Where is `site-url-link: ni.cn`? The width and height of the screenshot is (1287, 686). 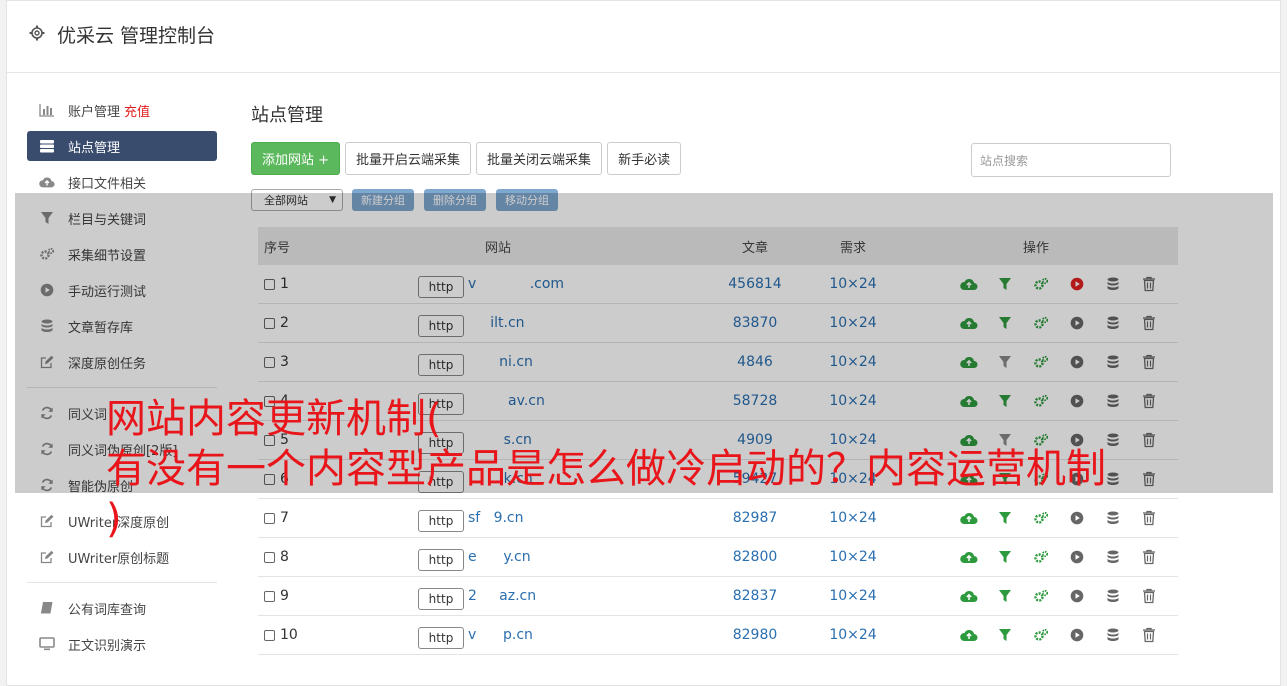
site-url-link: ni.cn is located at coordinates (500, 362).